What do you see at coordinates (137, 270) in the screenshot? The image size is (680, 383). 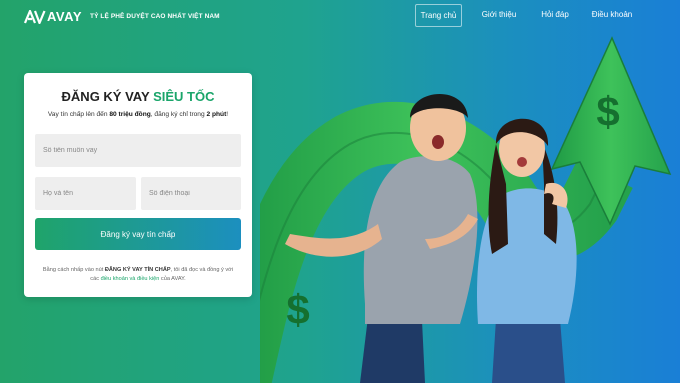 I see `disclaimer-button-ref: ĐĂNG KÝ VAY TÍN CHẤP` at bounding box center [137, 270].